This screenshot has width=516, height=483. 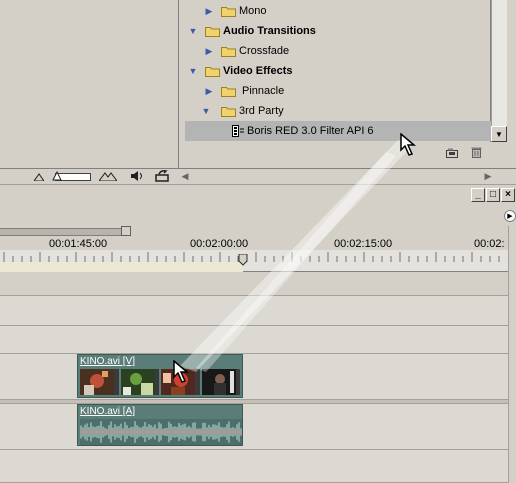 I want to click on clip-label: KINO.avi [A], so click(x=108, y=411).